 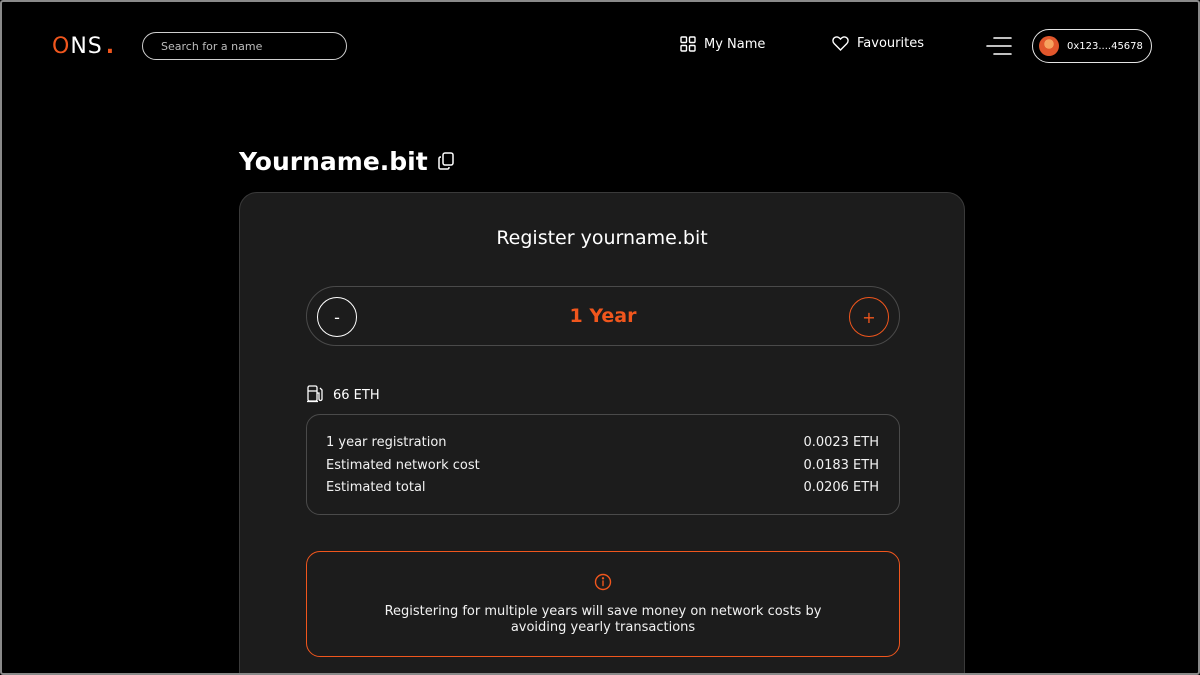 I want to click on duration-value: 1 Year, so click(x=603, y=316).